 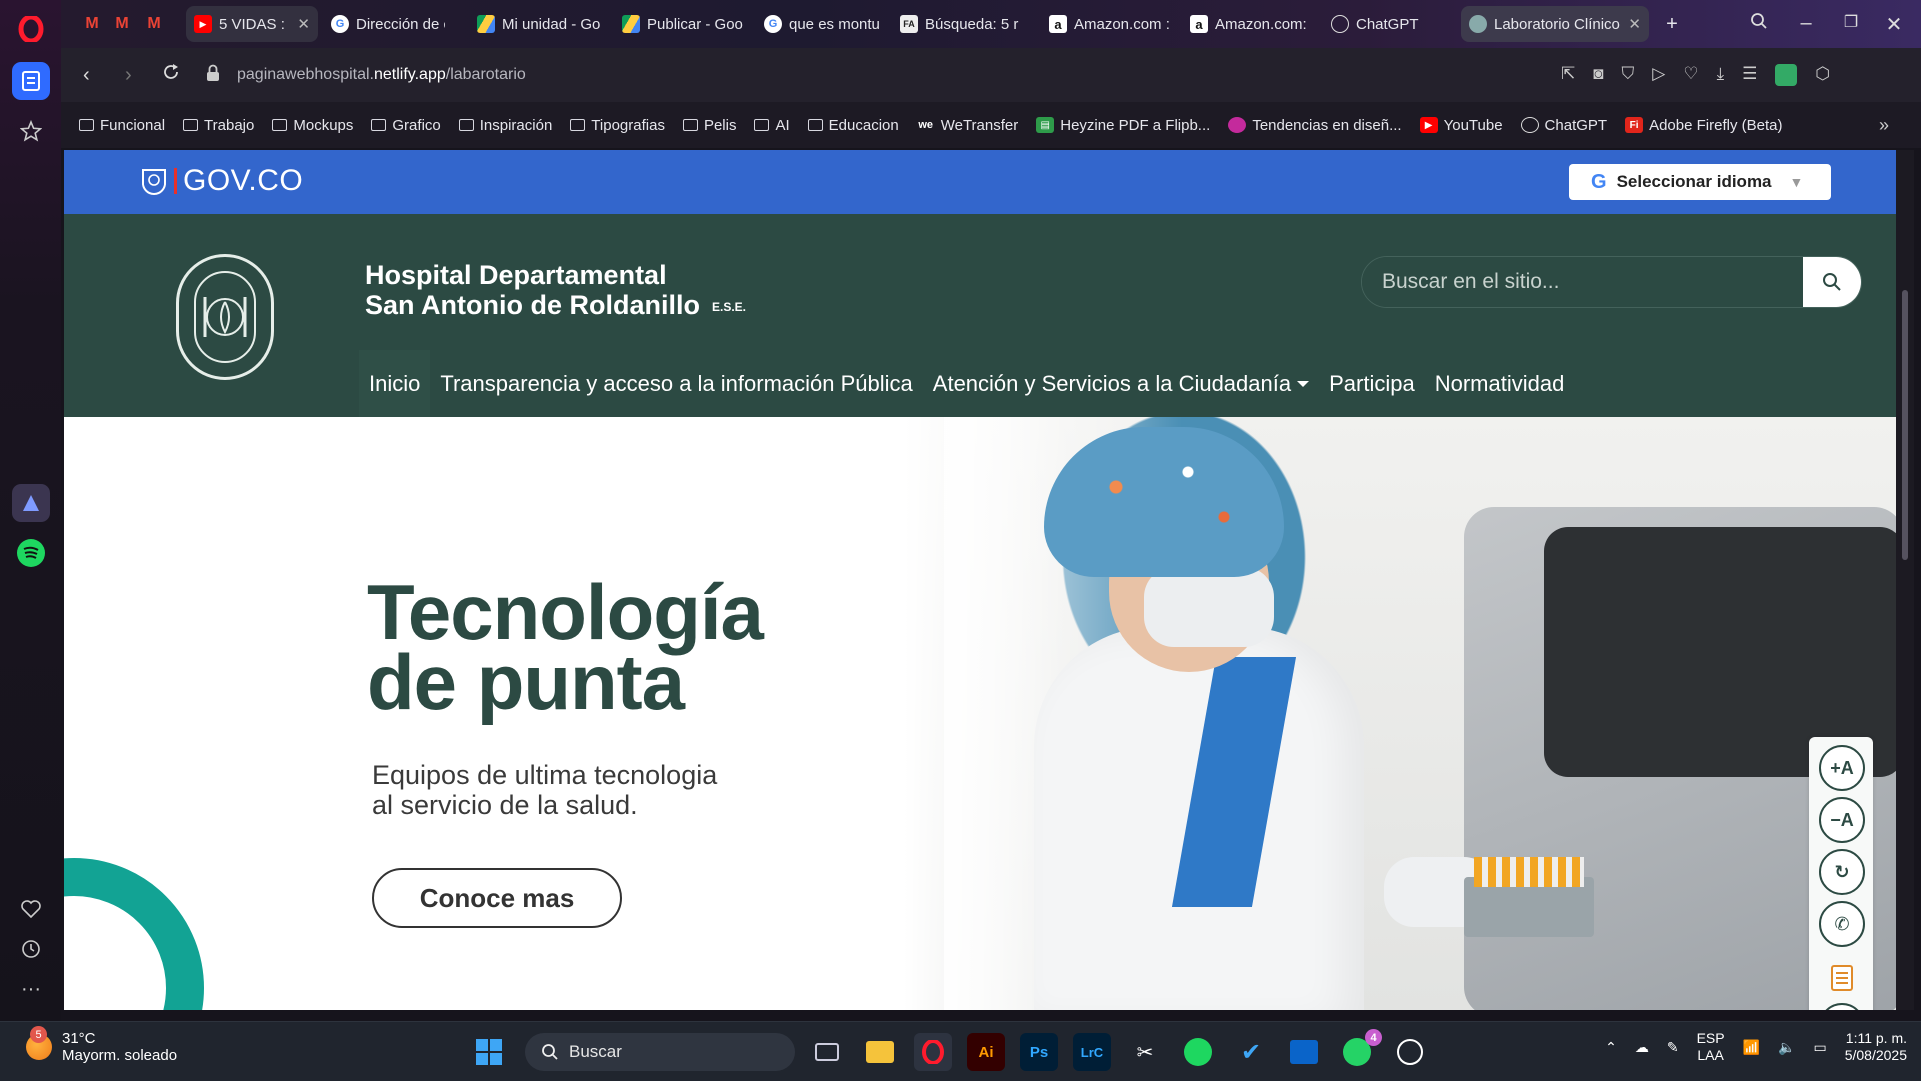 I want to click on gov-logo: GOV.CO, so click(x=221, y=181).